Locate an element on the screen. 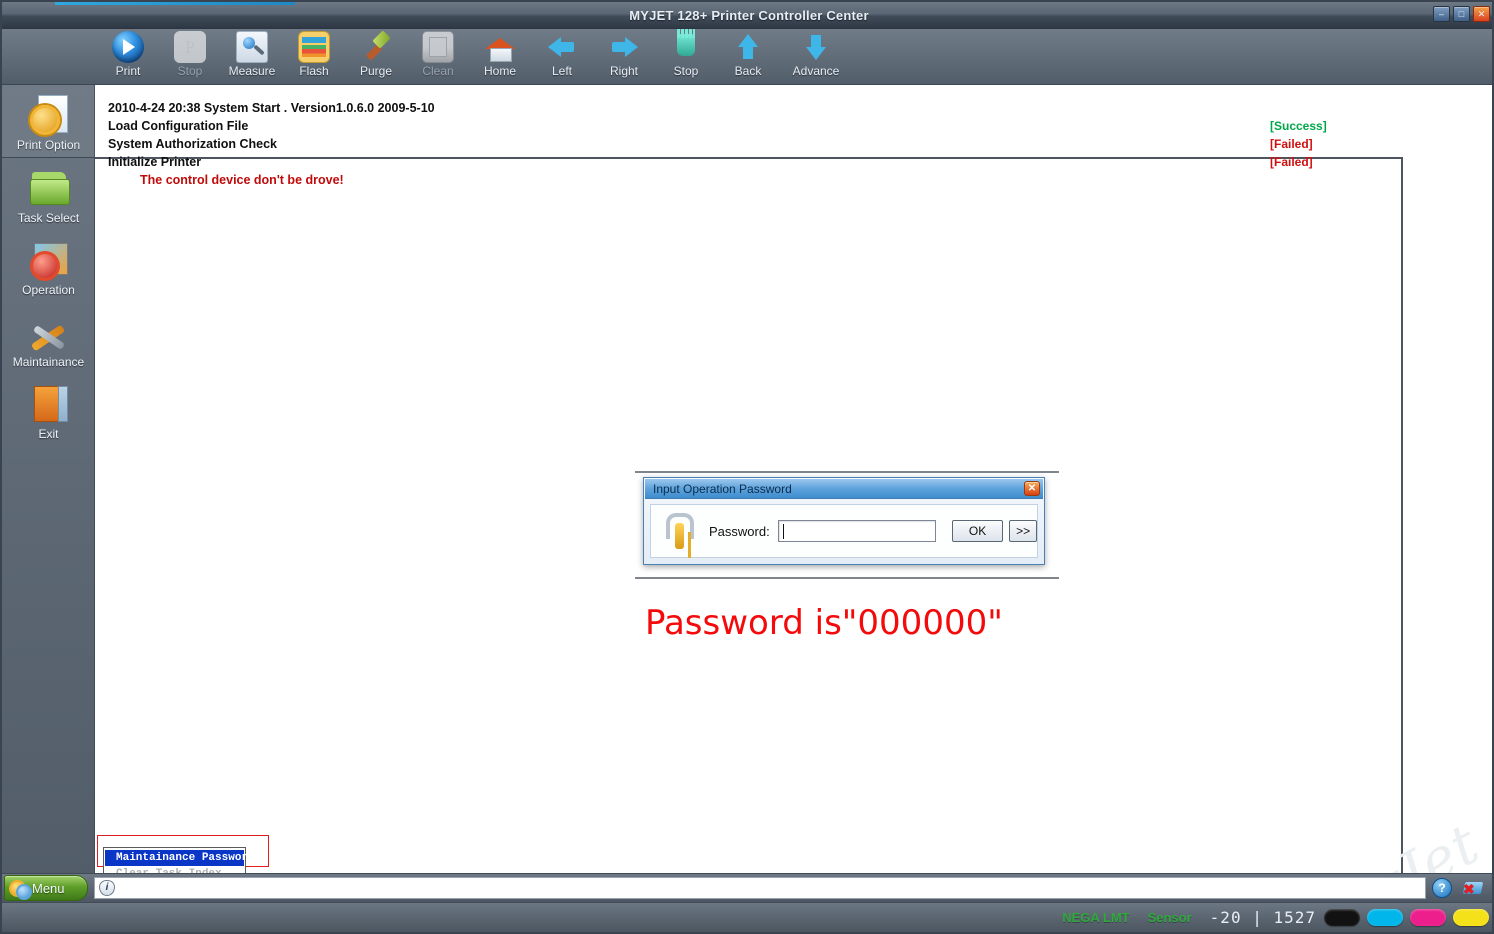 The height and width of the screenshot is (934, 1494). arrow-down-icon is located at coordinates (816, 47).